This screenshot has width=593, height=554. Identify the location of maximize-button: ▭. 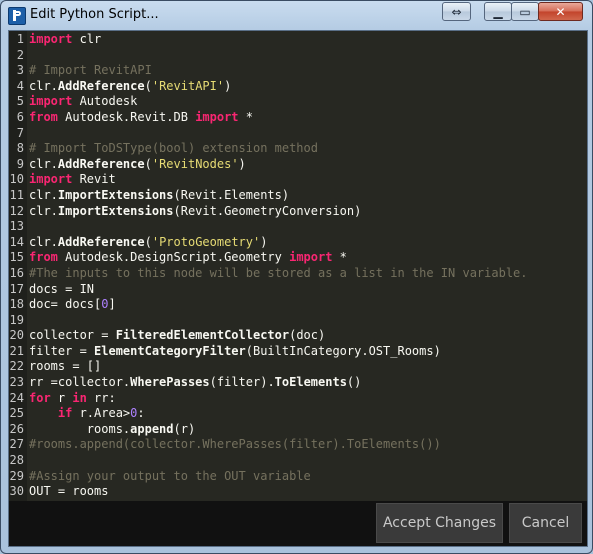
(525, 11).